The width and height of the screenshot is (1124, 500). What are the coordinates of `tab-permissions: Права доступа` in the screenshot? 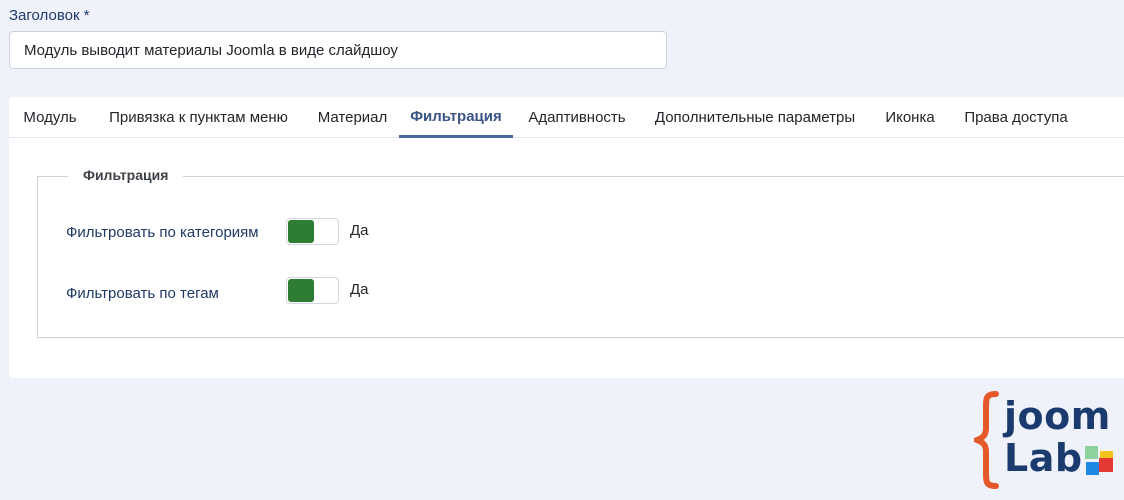 It's located at (1016, 117).